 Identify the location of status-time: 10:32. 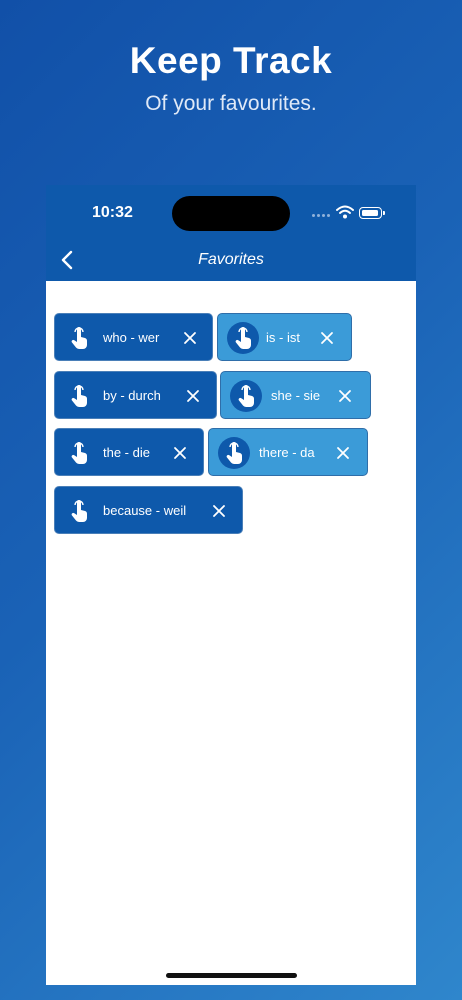
(112, 212).